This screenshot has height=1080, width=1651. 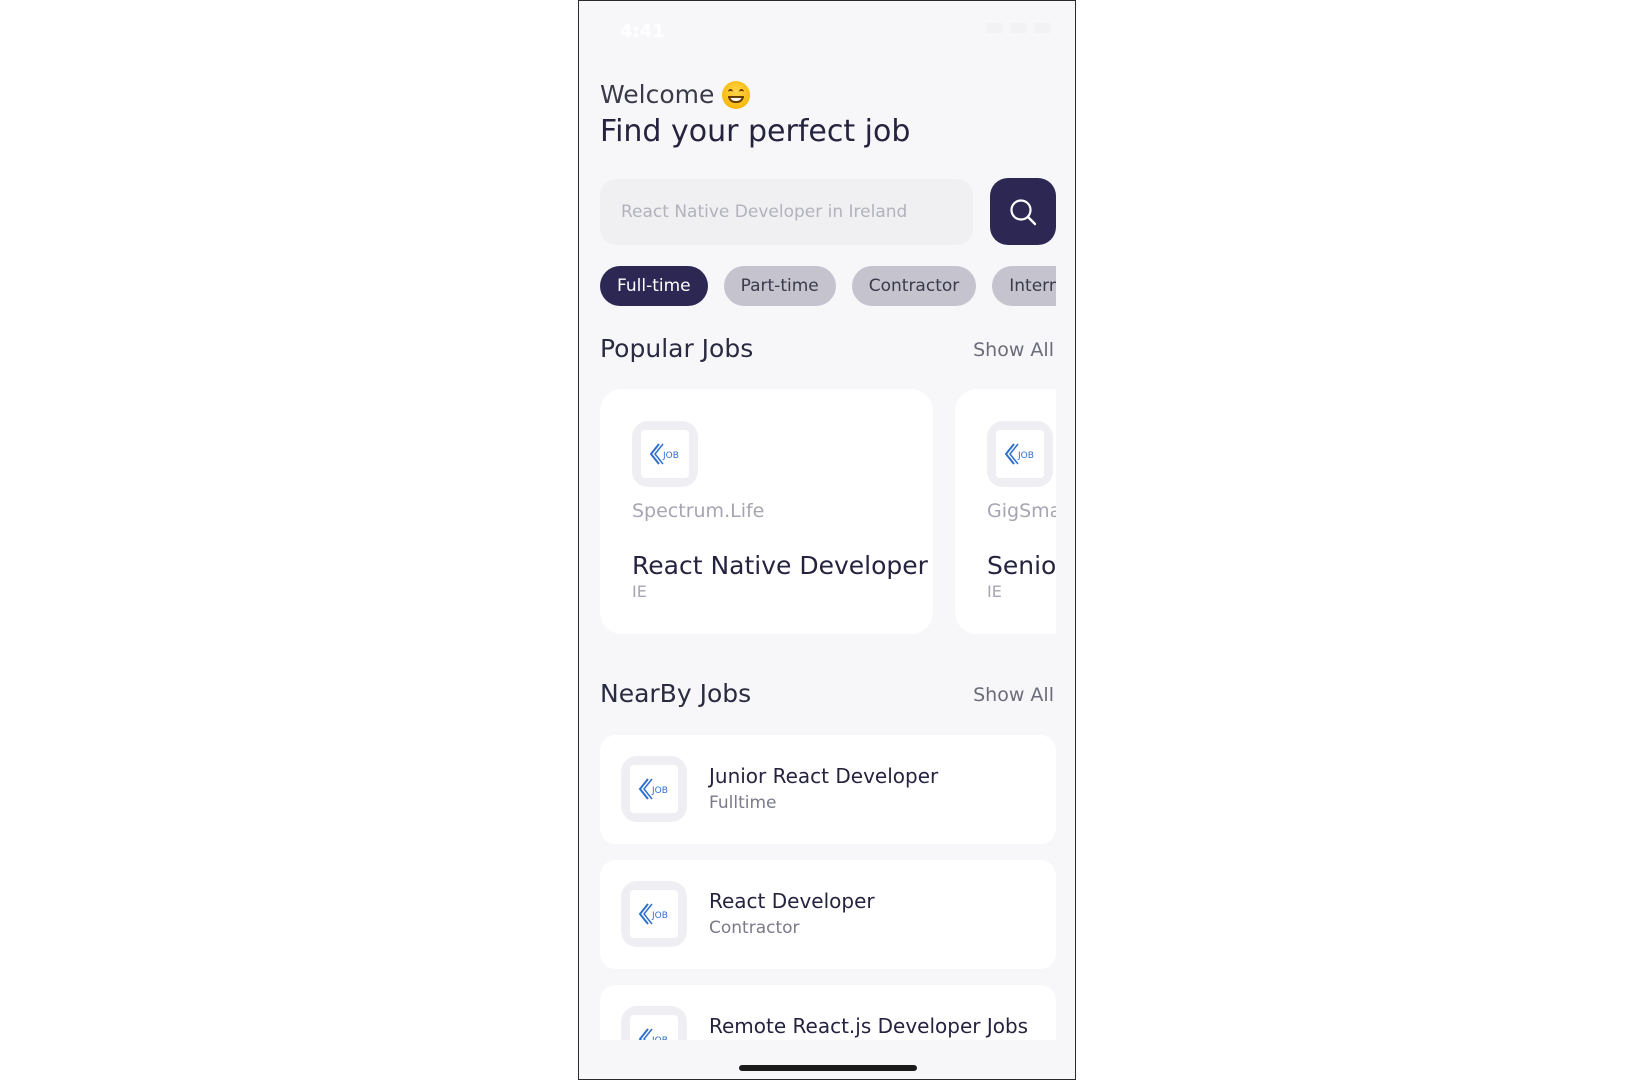 I want to click on chip-part-time: Part-time, so click(x=779, y=286).